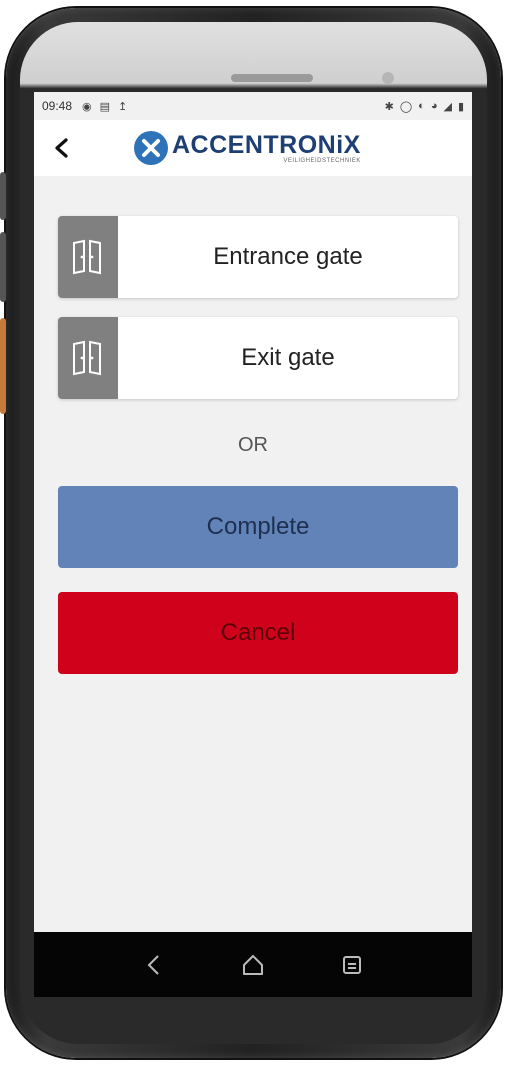 This screenshot has width=507, height=1065. I want to click on wifi-icon: ◕, so click(434, 105).